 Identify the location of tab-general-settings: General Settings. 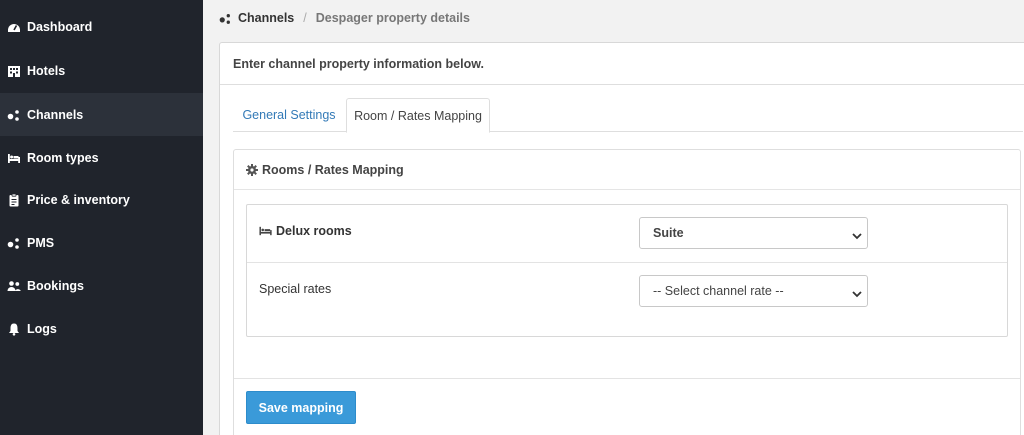
(289, 115).